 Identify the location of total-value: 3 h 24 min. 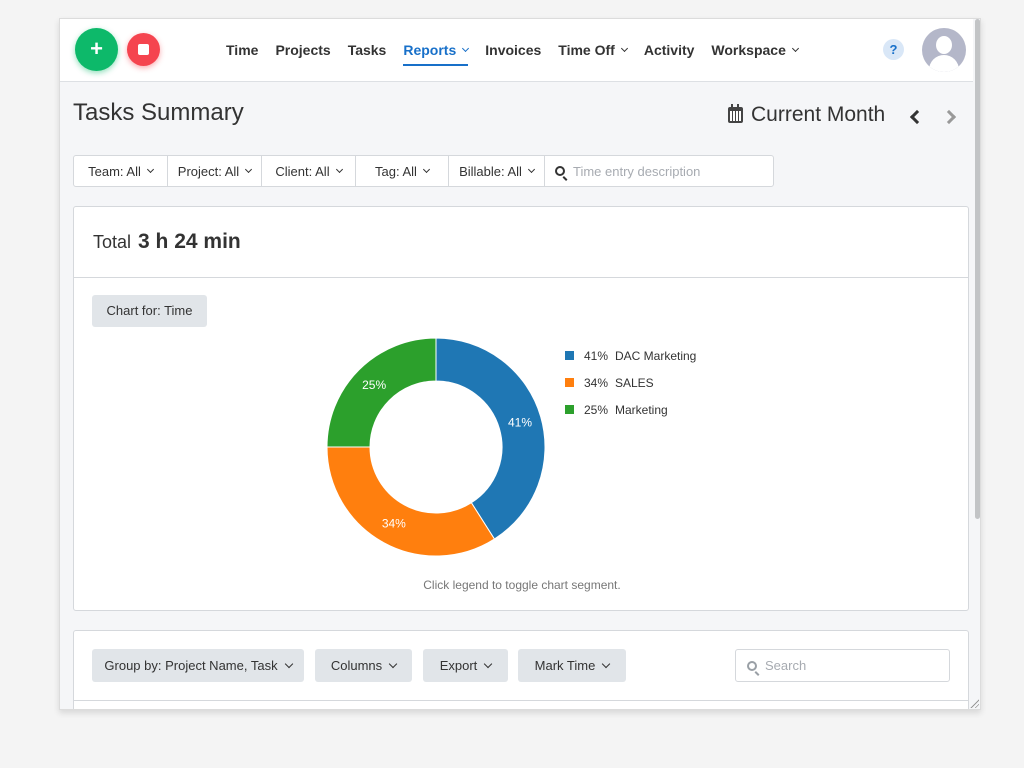
(189, 241).